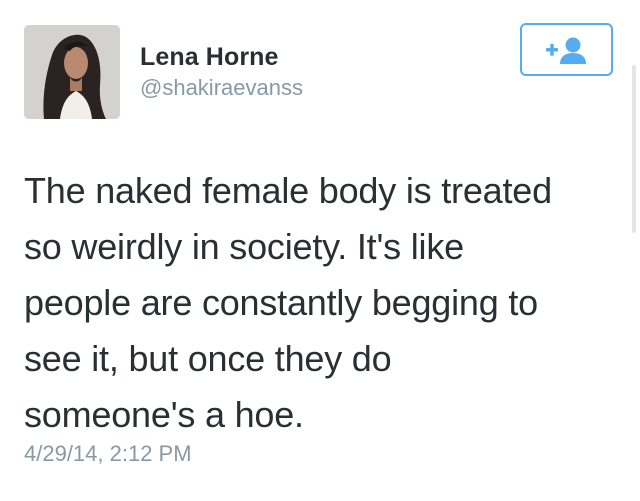 The width and height of the screenshot is (640, 501). I want to click on follow-button, so click(566, 49).